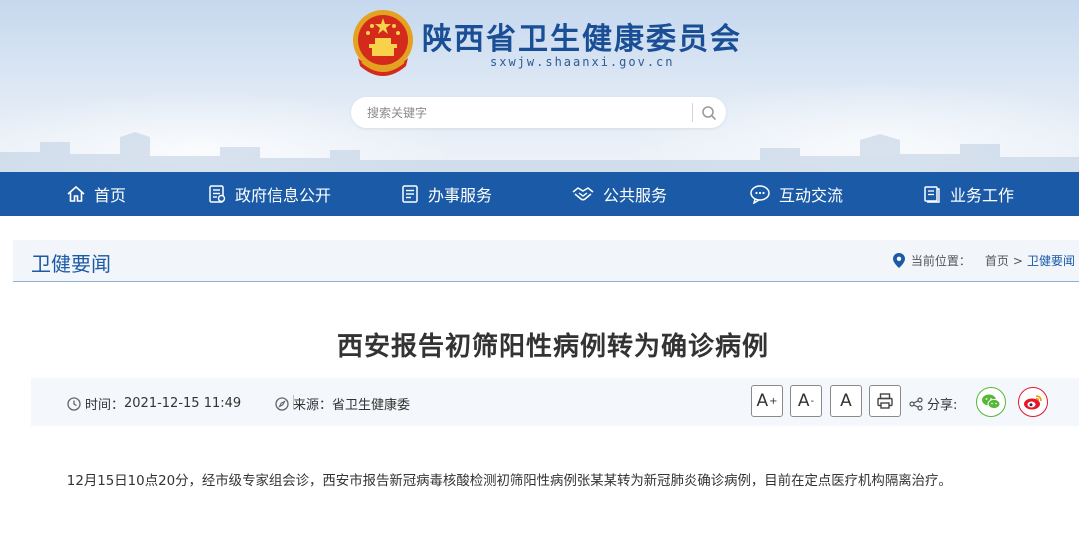 This screenshot has height=560, width=1079. Describe the element at coordinates (997, 260) in the screenshot. I see `breadcrumb-home-link: 首页` at that location.